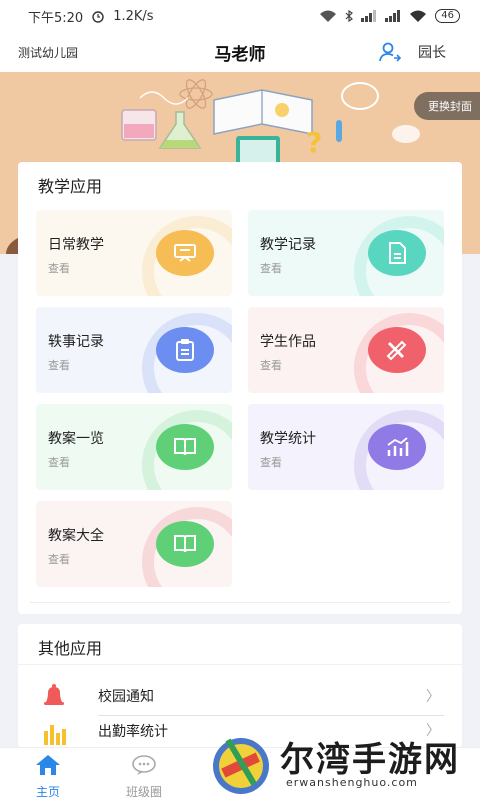  What do you see at coordinates (134, 544) in the screenshot?
I see `tile-lesson-plan-collection: 教案大全 查看` at bounding box center [134, 544].